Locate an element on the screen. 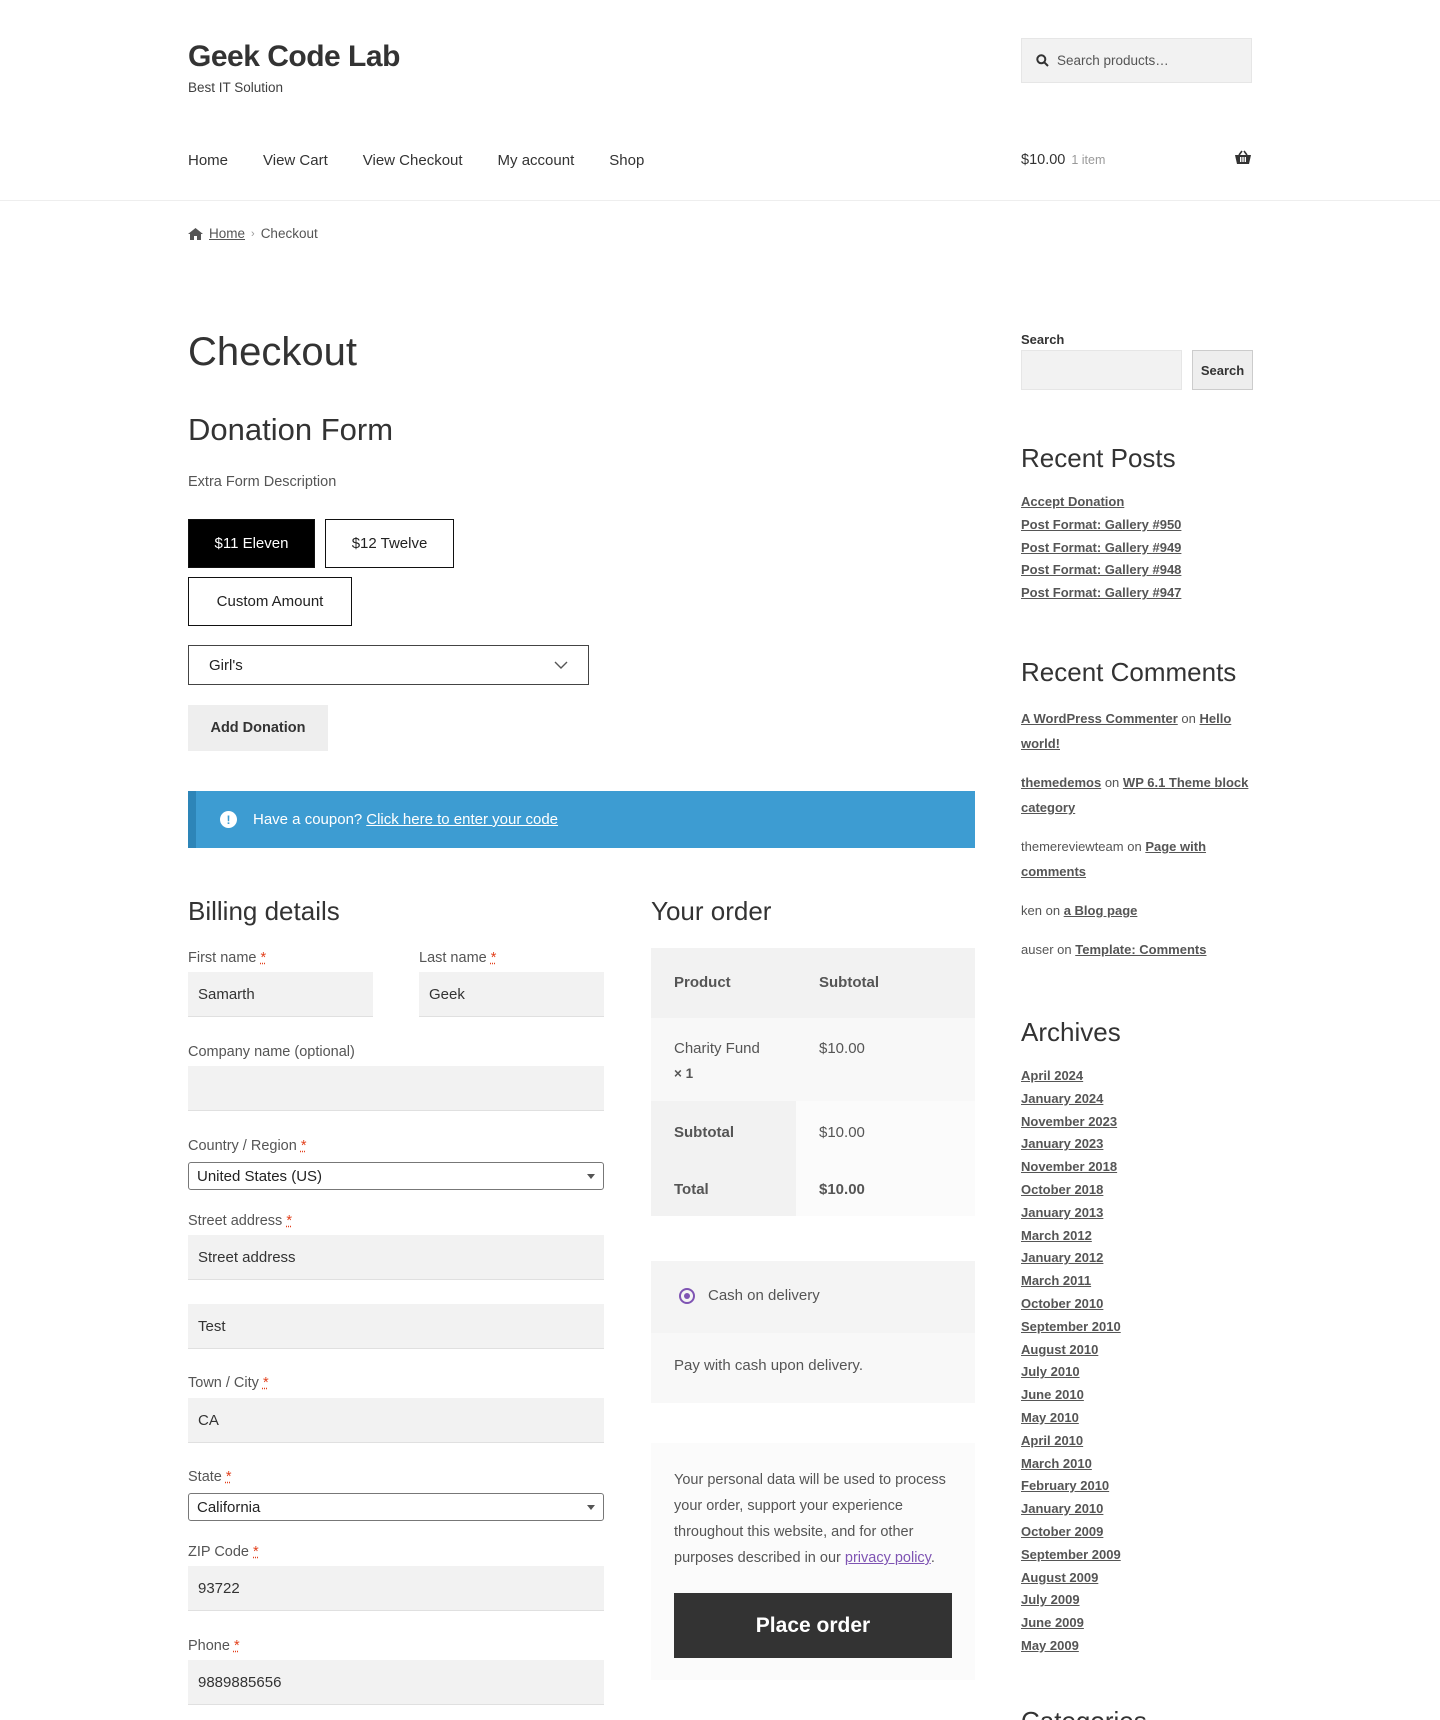  archive-link: August 2009 is located at coordinates (1141, 1578).